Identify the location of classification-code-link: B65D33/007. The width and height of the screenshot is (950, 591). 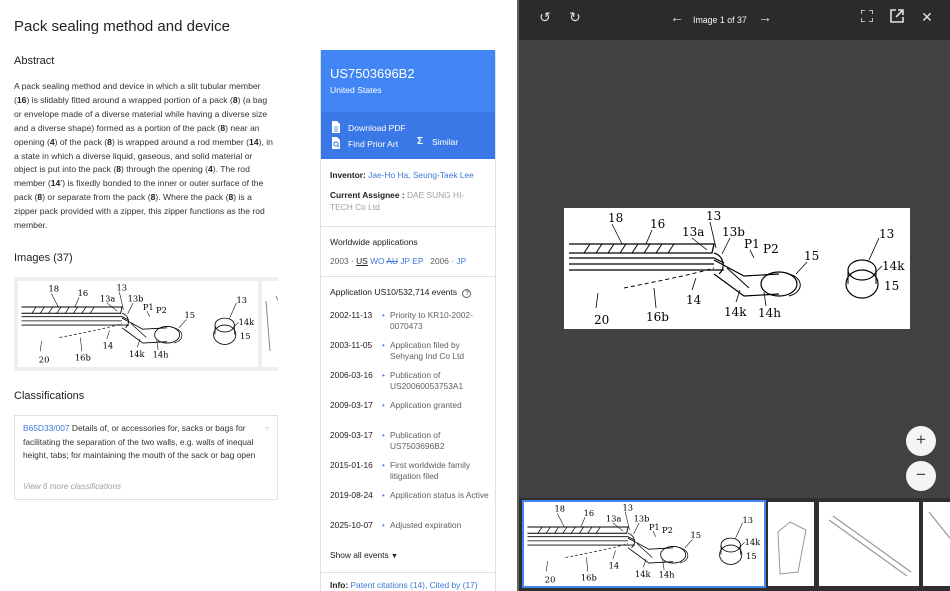
(46, 428).